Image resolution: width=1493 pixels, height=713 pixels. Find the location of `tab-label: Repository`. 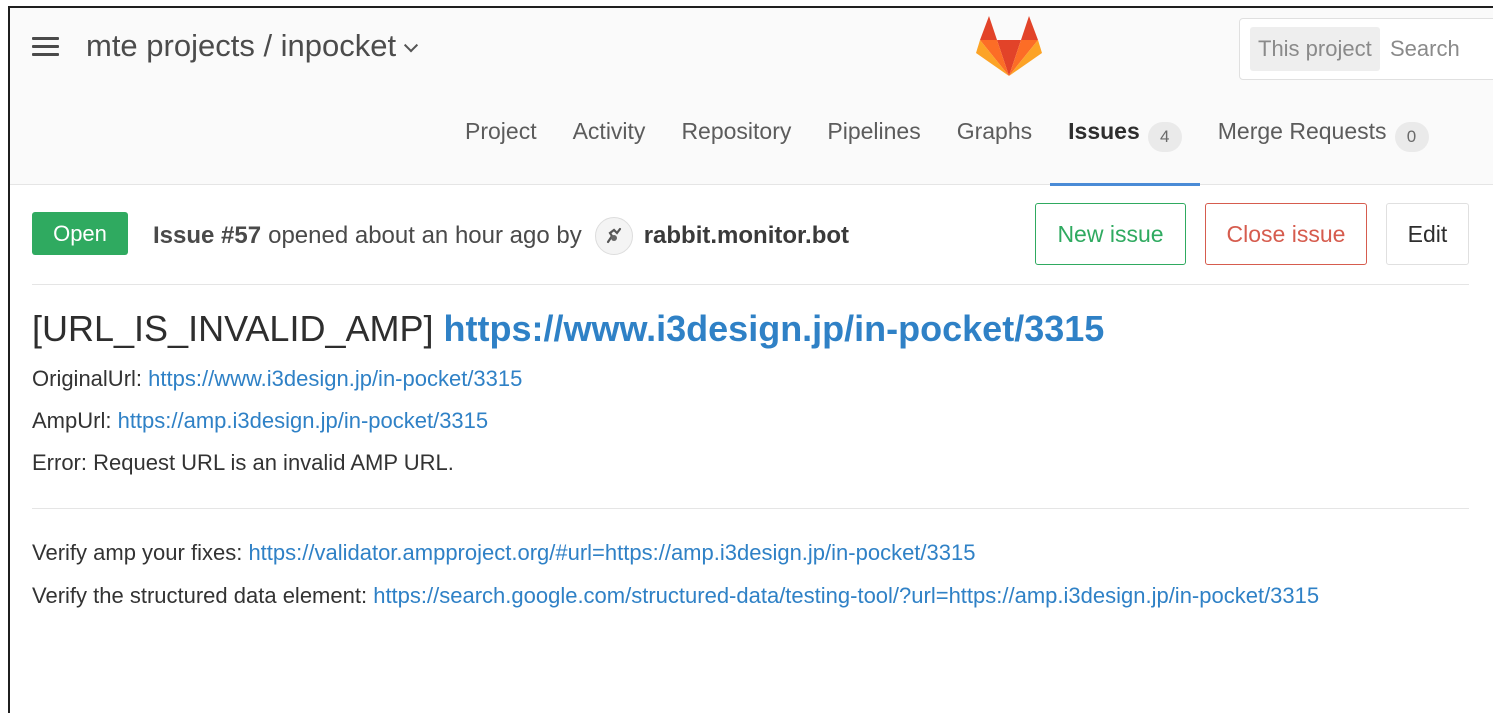

tab-label: Repository is located at coordinates (736, 131).